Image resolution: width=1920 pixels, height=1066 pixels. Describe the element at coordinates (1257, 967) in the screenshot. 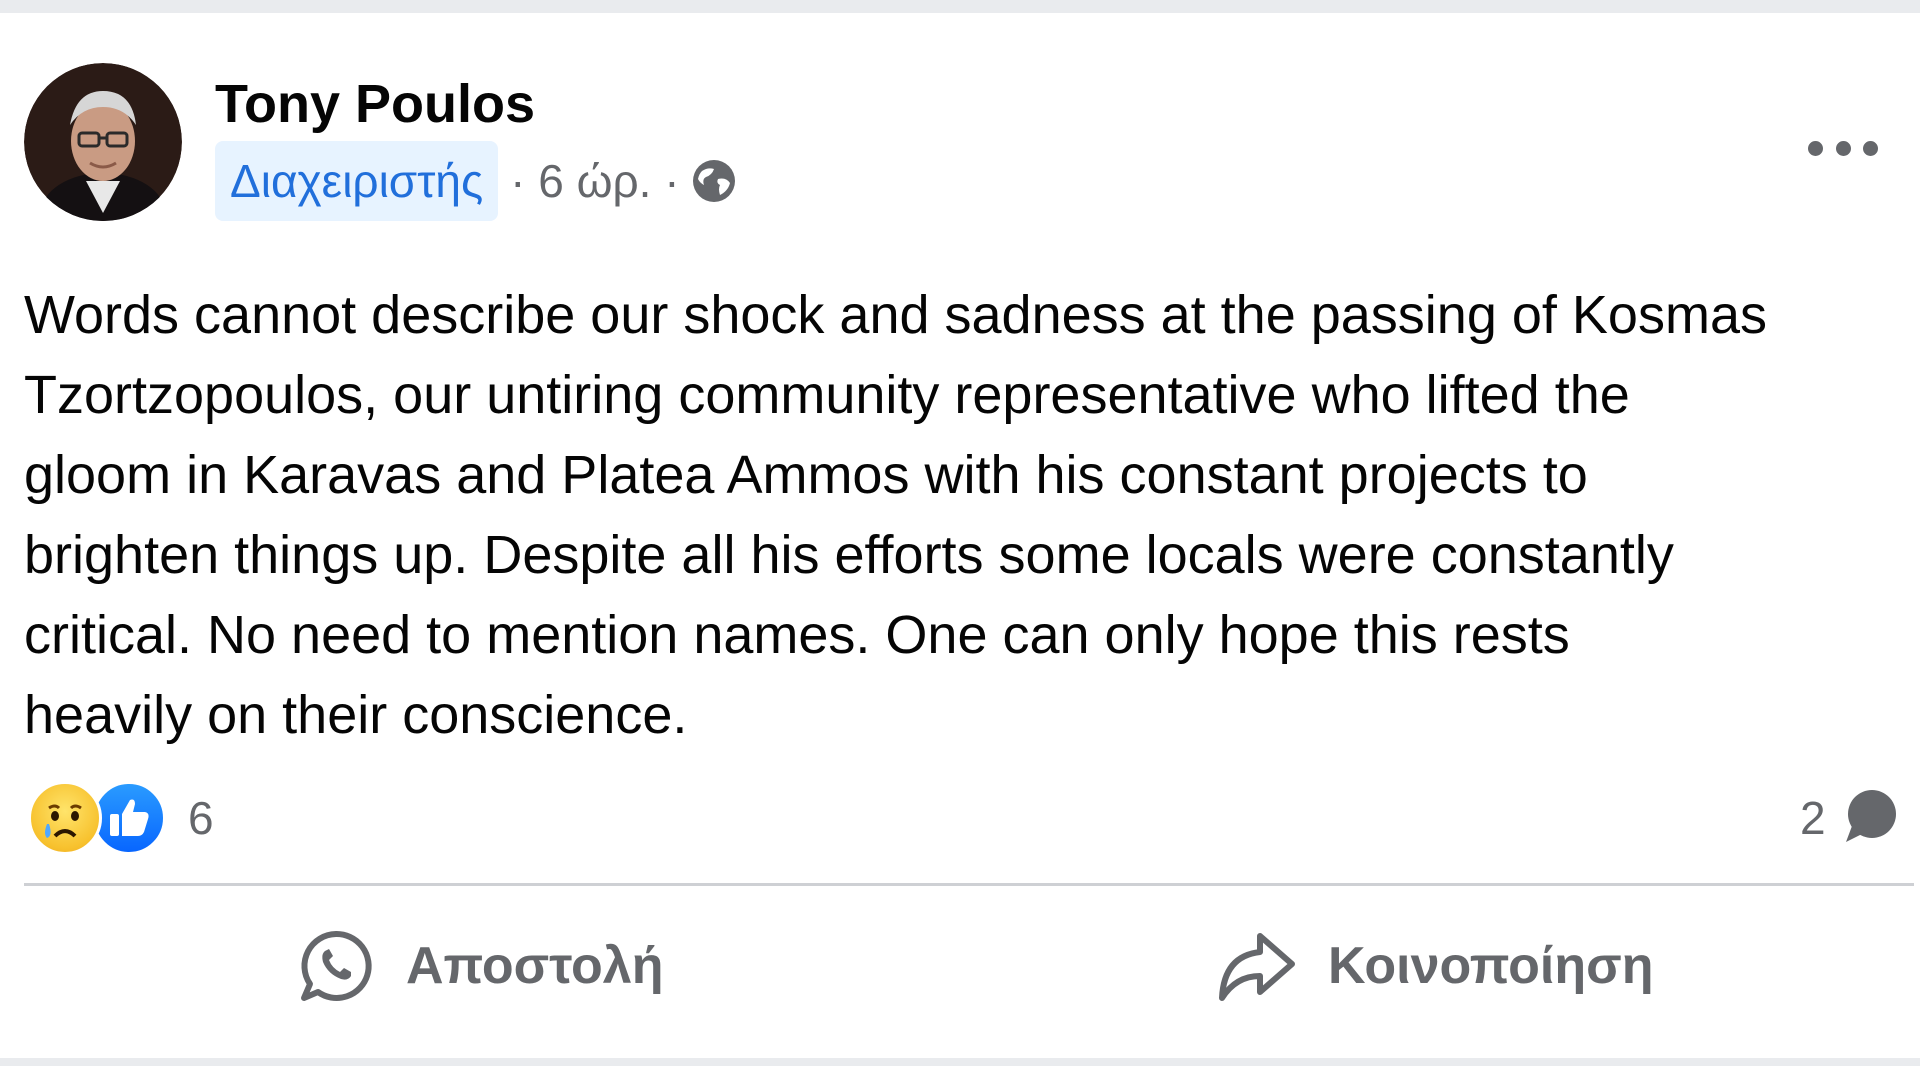

I see `share-arrow-icon` at that location.